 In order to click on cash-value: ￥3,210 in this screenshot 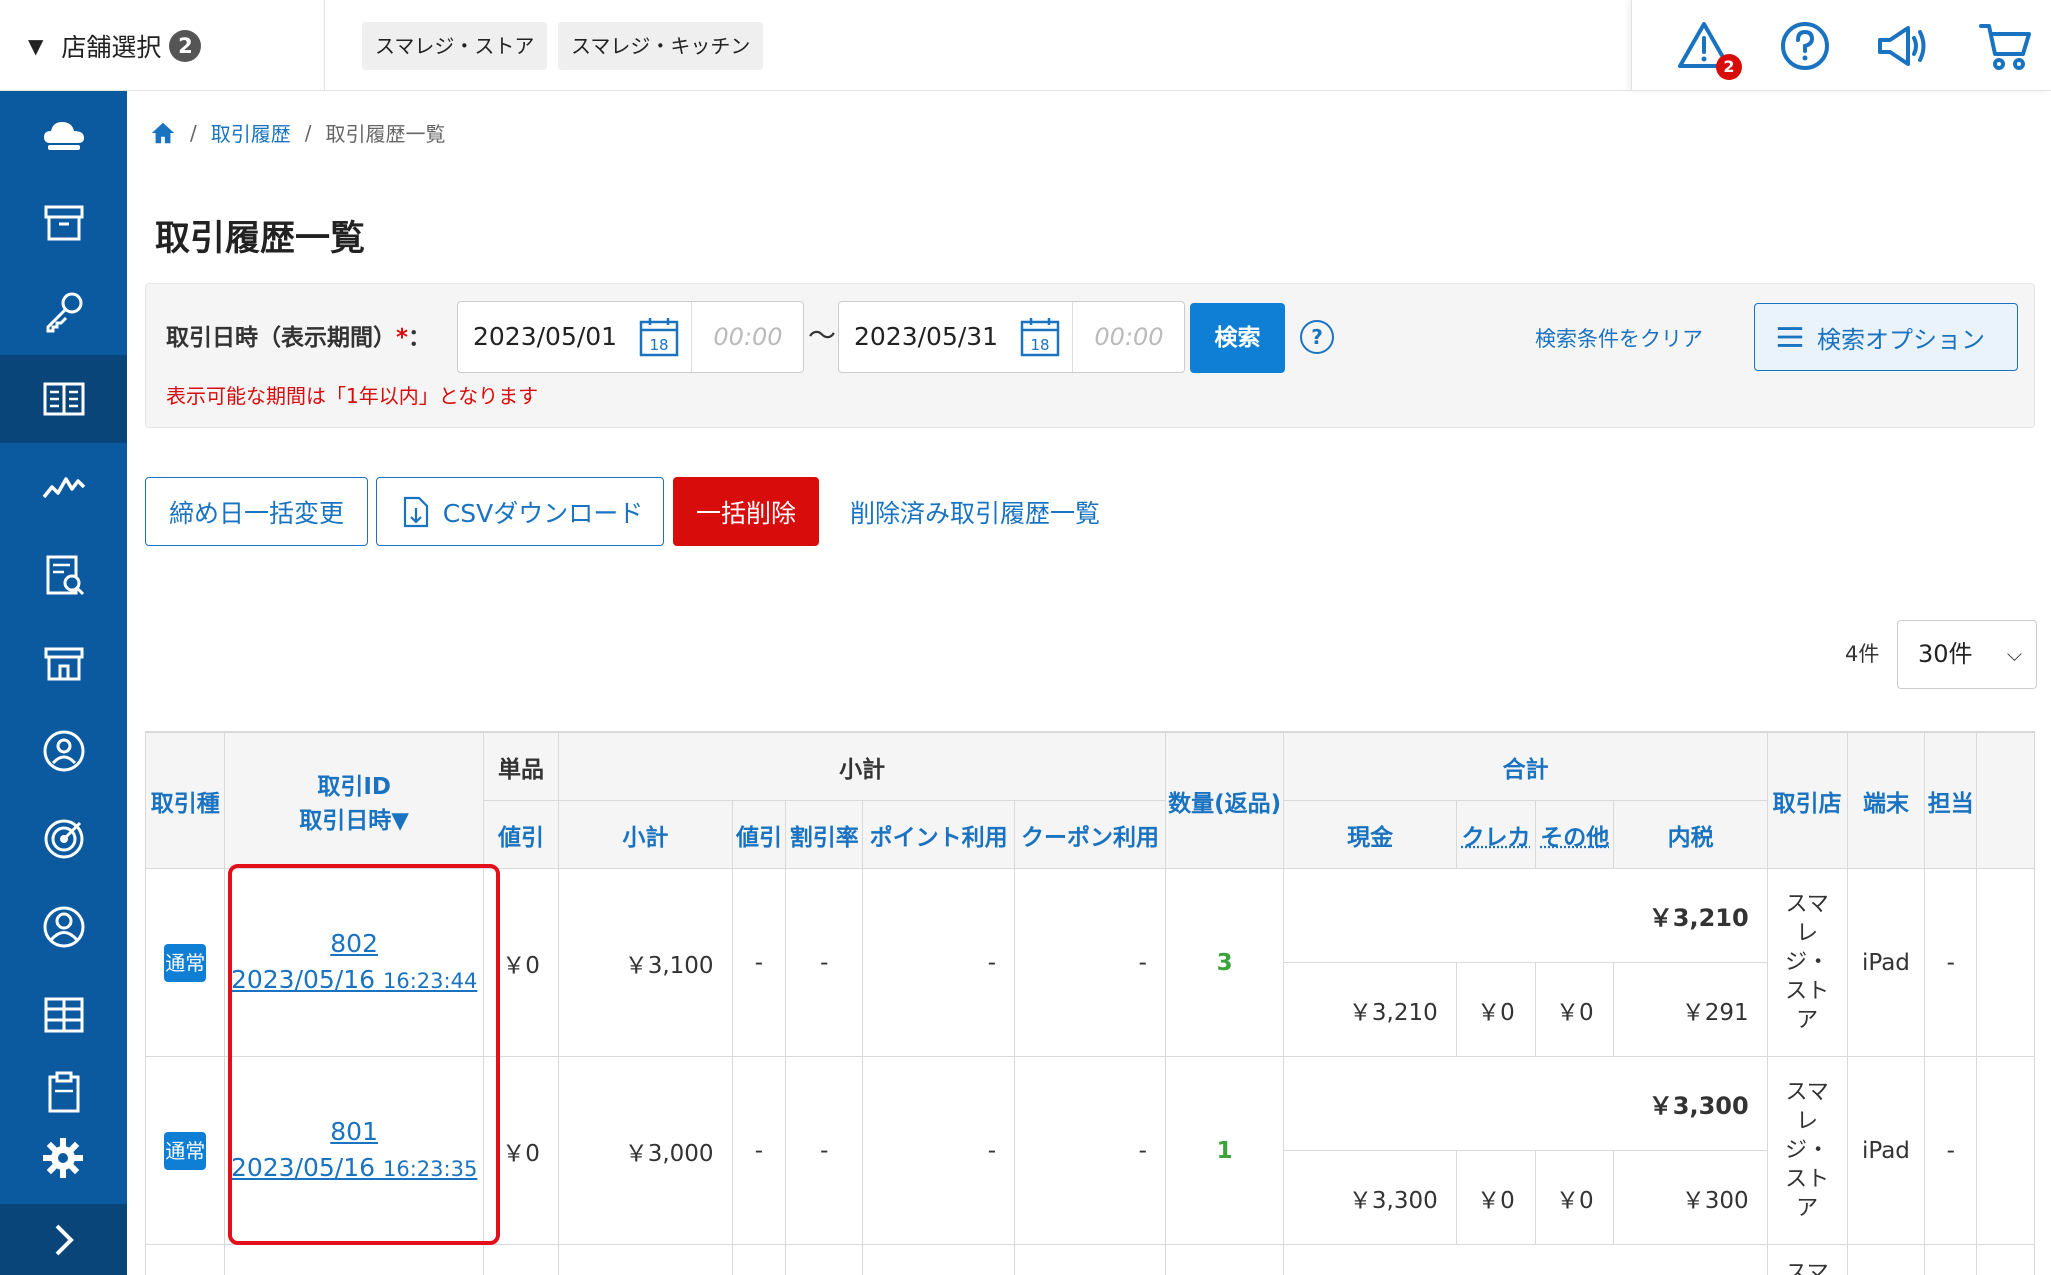, I will do `click(1370, 1009)`.